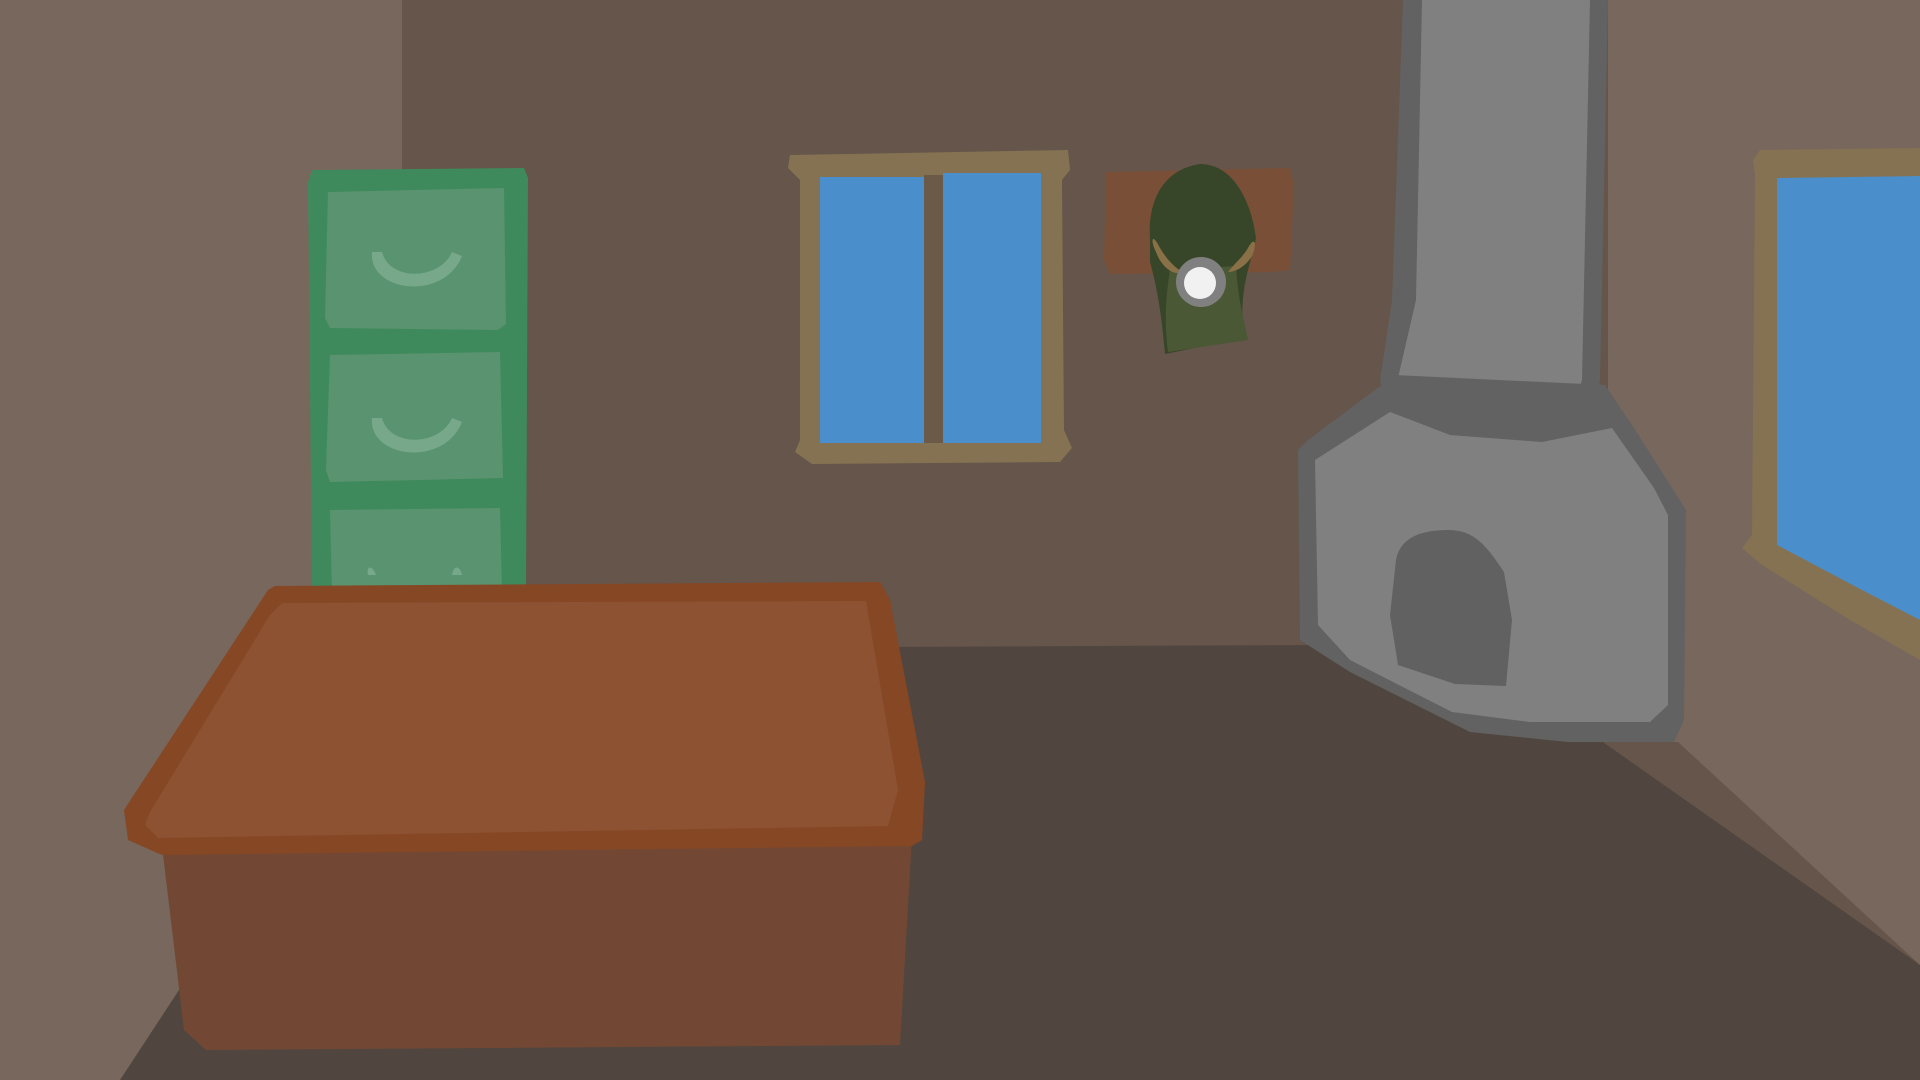 The height and width of the screenshot is (1080, 1920). I want to click on desk-front, so click(537, 942).